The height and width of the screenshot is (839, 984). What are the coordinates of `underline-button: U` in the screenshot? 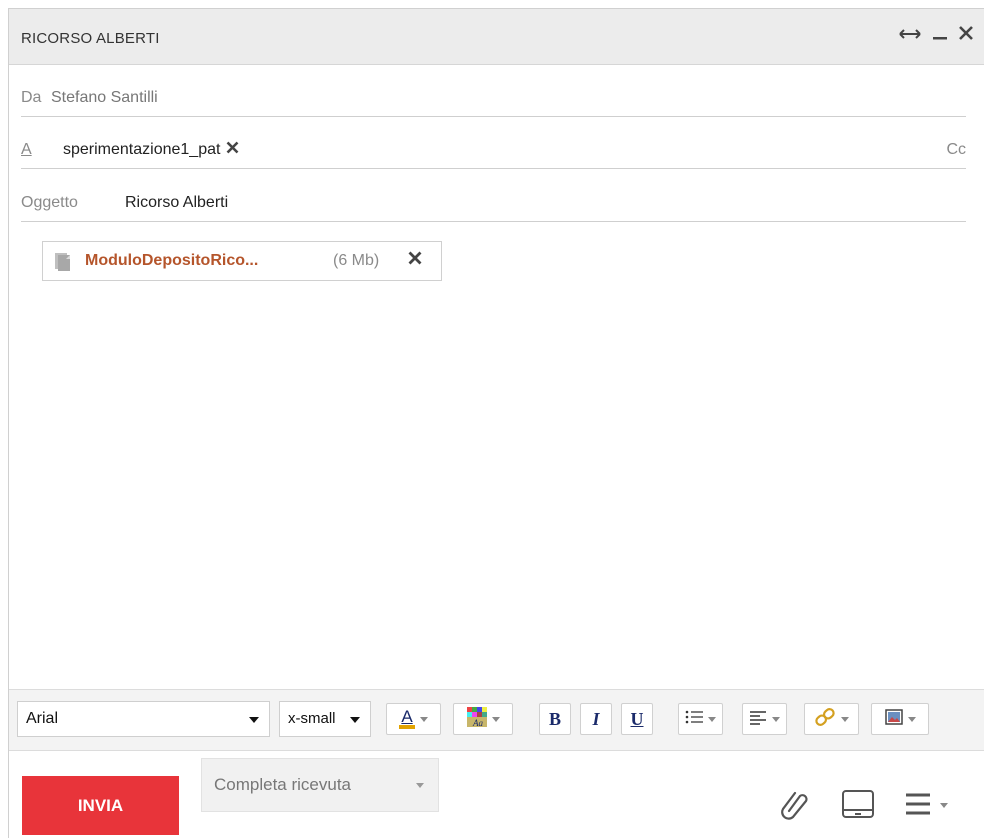 It's located at (637, 719).